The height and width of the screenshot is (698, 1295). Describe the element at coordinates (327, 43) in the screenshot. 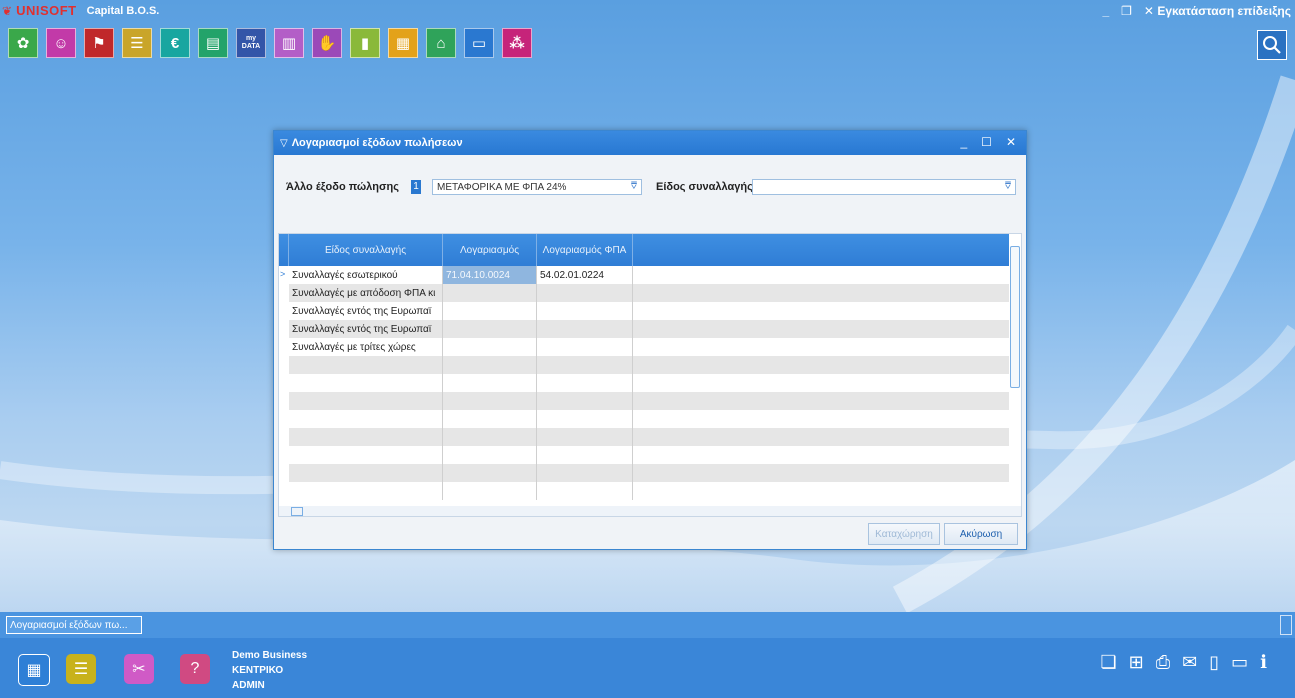

I see `handshake-icon: ✋` at that location.